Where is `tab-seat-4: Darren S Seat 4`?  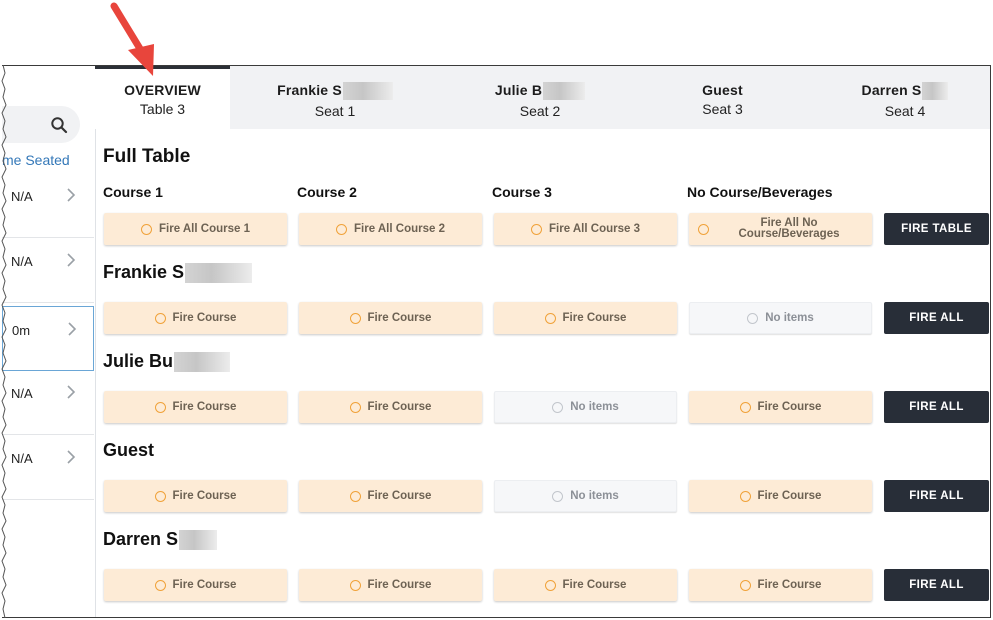 tab-seat-4: Darren S Seat 4 is located at coordinates (905, 97).